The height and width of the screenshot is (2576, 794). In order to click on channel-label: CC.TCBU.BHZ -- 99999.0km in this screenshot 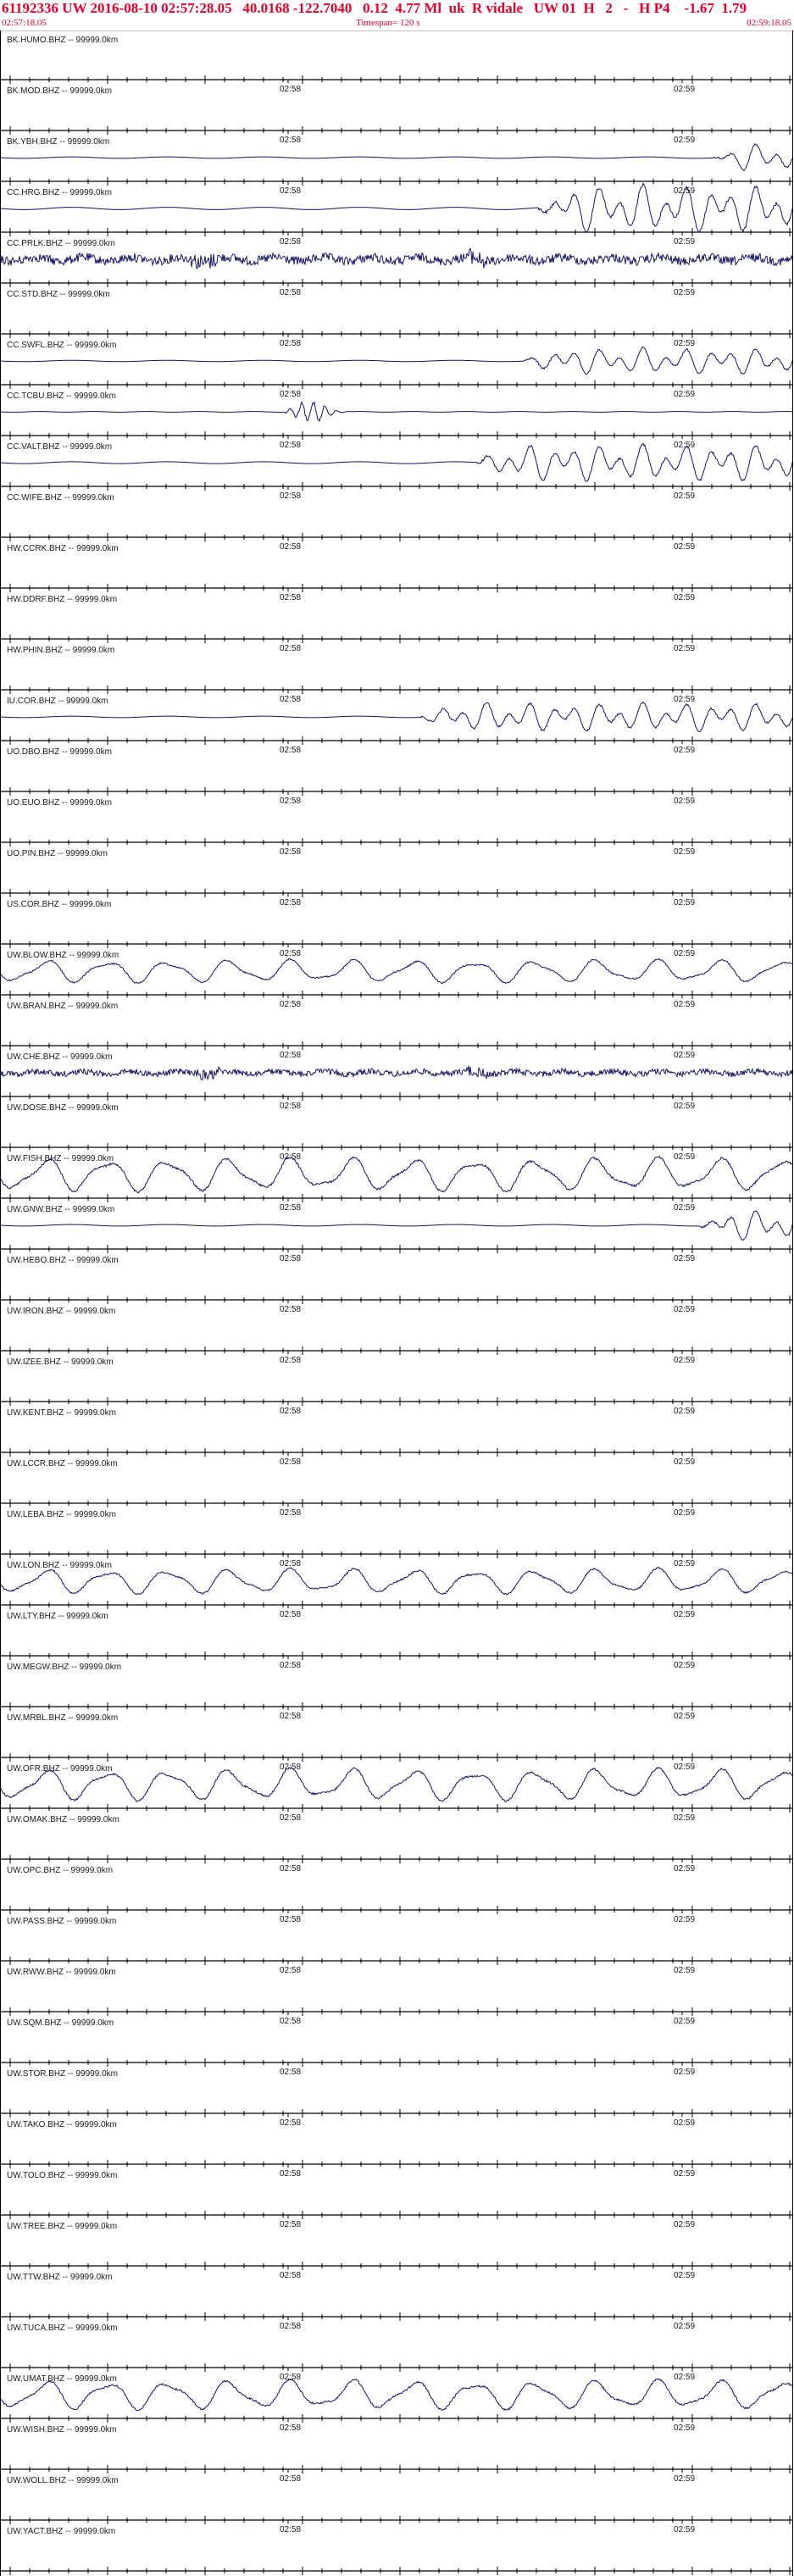, I will do `click(61, 396)`.